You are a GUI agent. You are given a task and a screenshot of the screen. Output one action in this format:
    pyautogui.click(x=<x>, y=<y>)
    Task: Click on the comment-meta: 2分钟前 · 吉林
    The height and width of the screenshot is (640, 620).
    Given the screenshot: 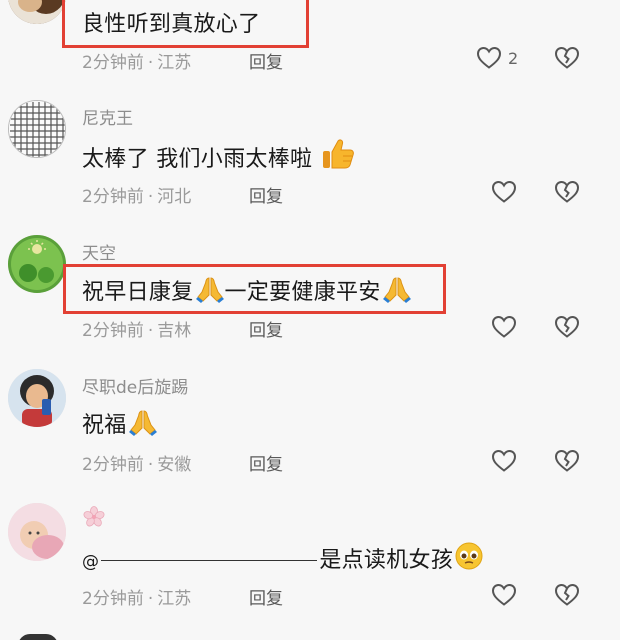 What is the action you would take?
    pyautogui.click(x=136, y=328)
    